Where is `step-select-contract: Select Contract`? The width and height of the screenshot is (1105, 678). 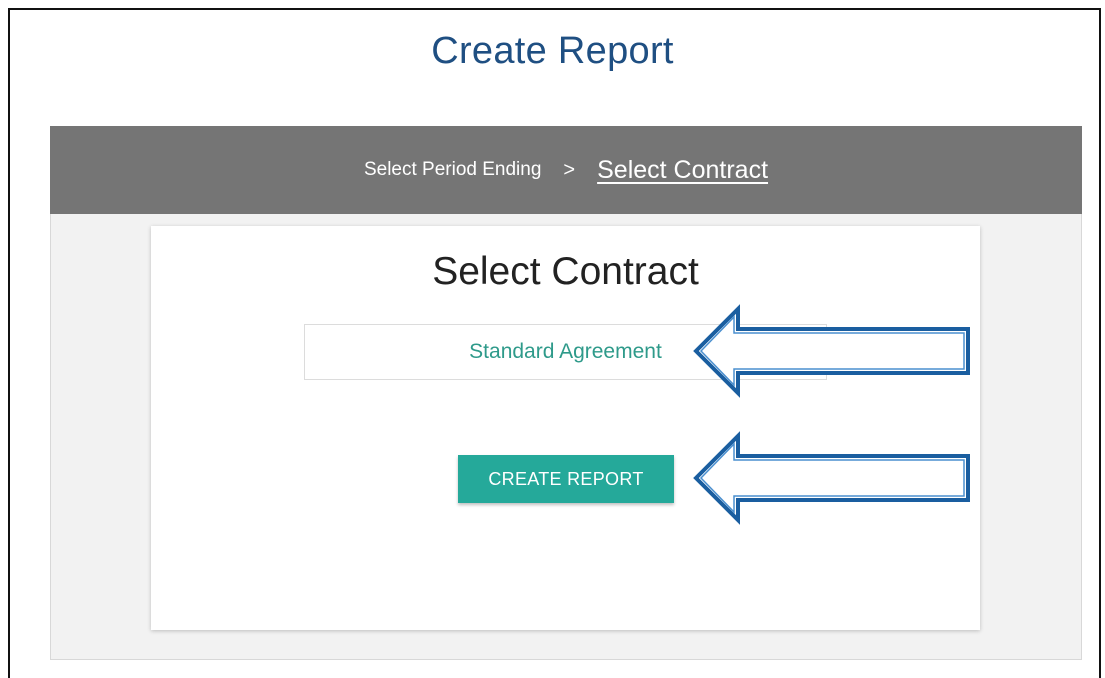
step-select-contract: Select Contract is located at coordinates (682, 170).